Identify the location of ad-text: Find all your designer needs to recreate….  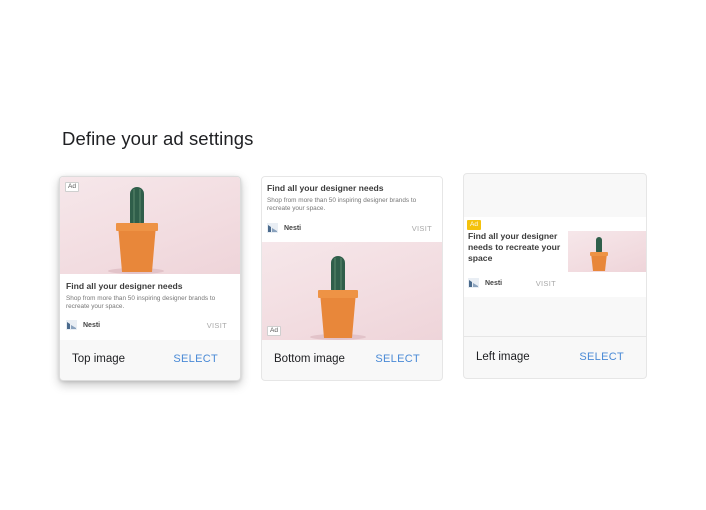
(516, 247).